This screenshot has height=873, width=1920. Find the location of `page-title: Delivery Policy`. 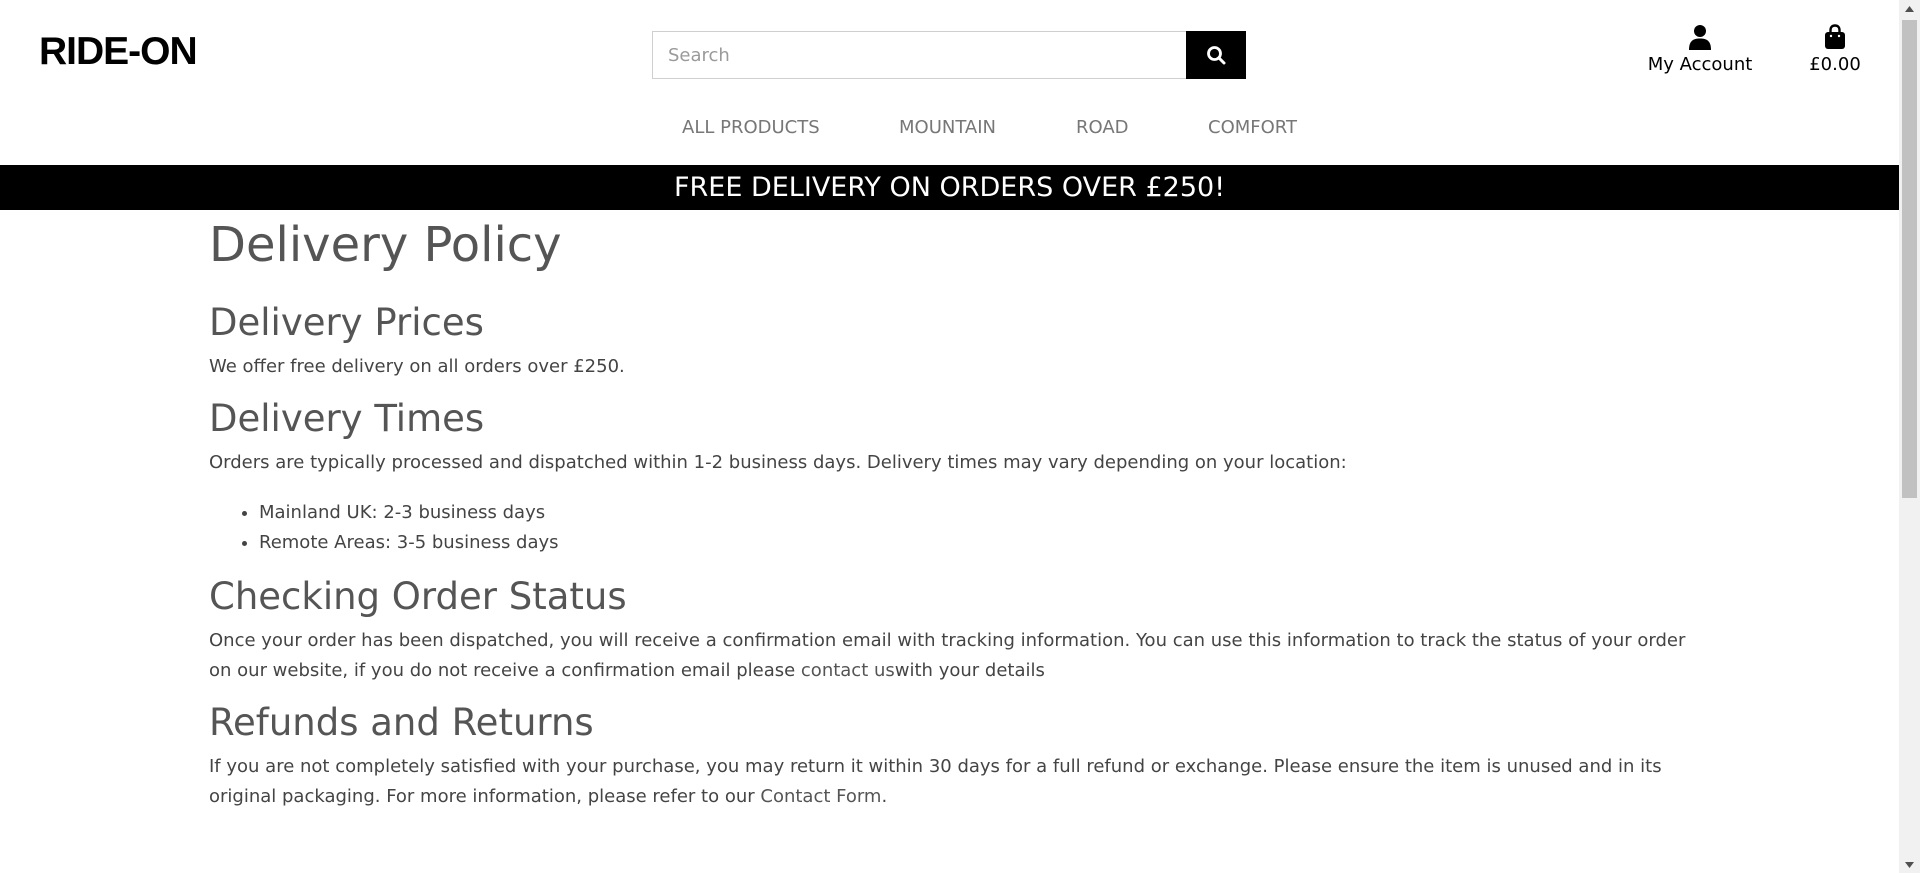

page-title: Delivery Policy is located at coordinates (385, 245).